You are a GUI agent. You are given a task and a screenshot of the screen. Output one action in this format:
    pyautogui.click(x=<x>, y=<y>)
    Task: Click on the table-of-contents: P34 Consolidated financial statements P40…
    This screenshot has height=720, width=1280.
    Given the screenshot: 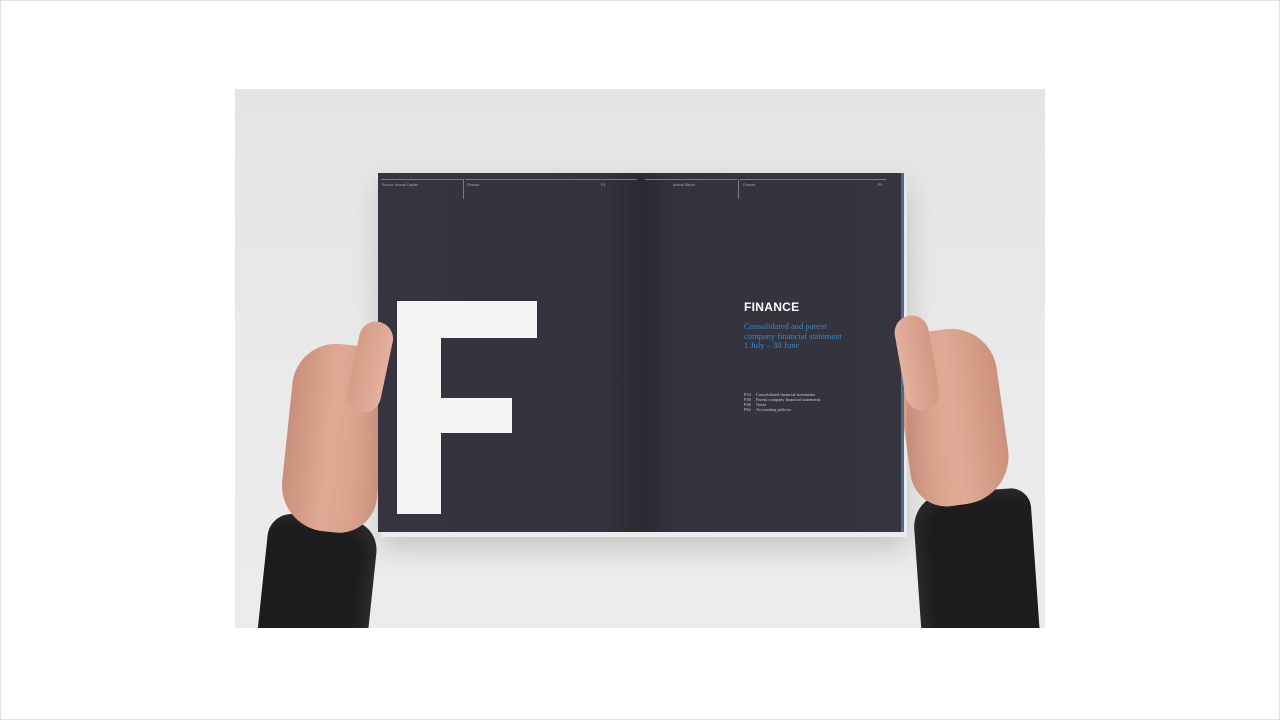 What is the action you would take?
    pyautogui.click(x=782, y=402)
    